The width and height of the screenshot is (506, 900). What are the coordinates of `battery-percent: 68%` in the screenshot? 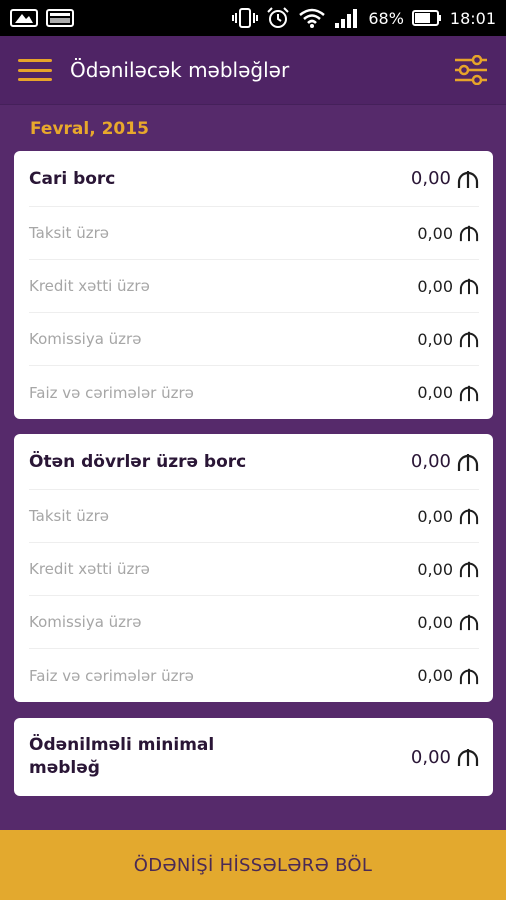 It's located at (386, 18).